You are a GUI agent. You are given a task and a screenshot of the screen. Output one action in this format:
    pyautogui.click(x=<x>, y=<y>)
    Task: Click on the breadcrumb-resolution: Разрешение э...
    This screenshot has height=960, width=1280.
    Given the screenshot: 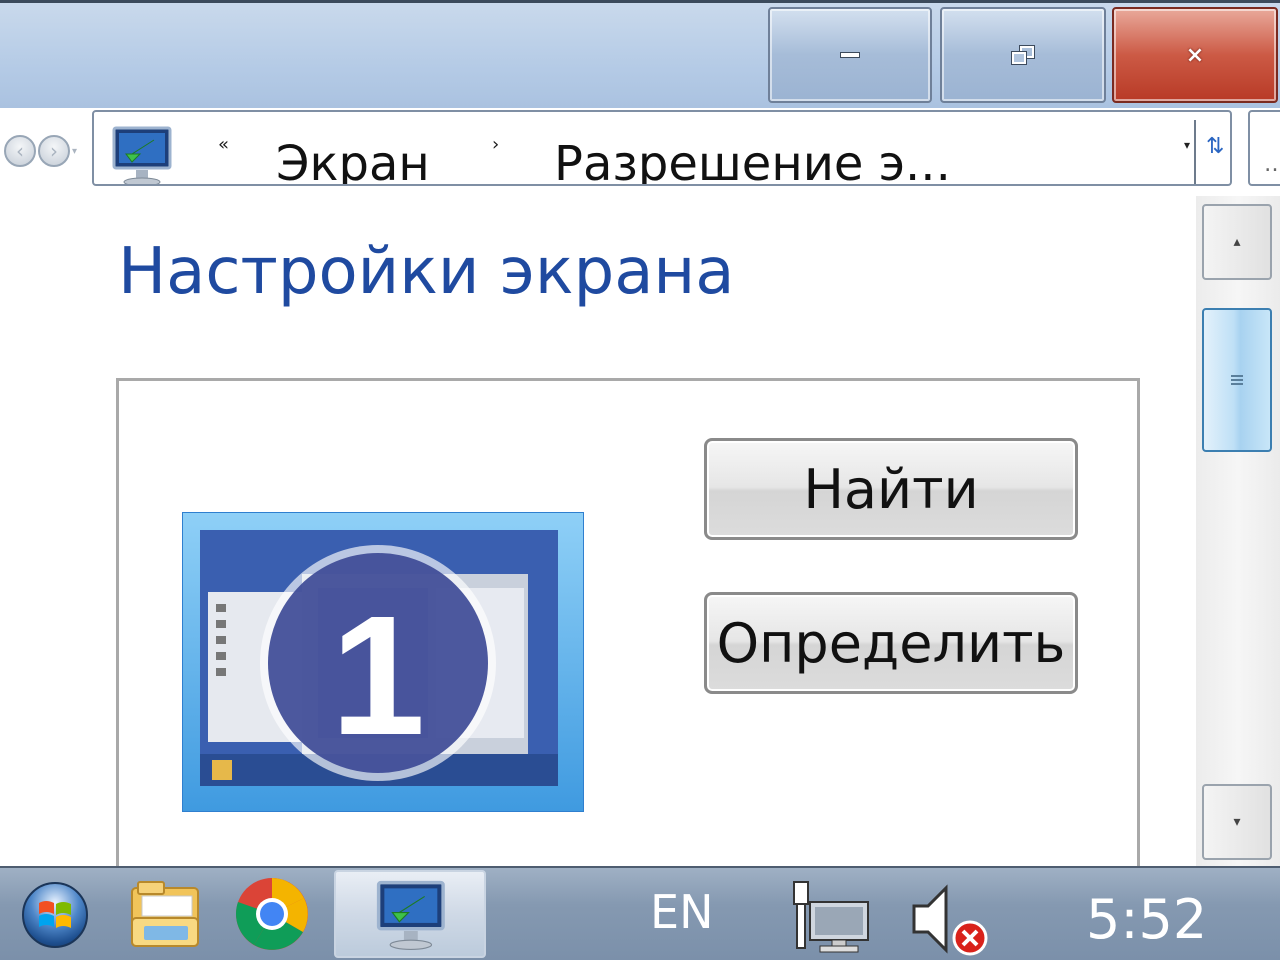 What is the action you would take?
    pyautogui.click(x=752, y=159)
    